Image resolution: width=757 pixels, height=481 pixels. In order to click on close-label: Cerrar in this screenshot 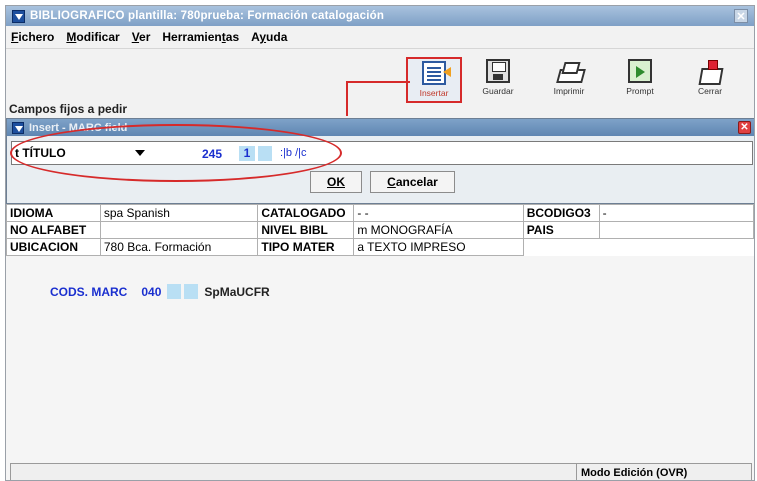, I will do `click(710, 91)`.